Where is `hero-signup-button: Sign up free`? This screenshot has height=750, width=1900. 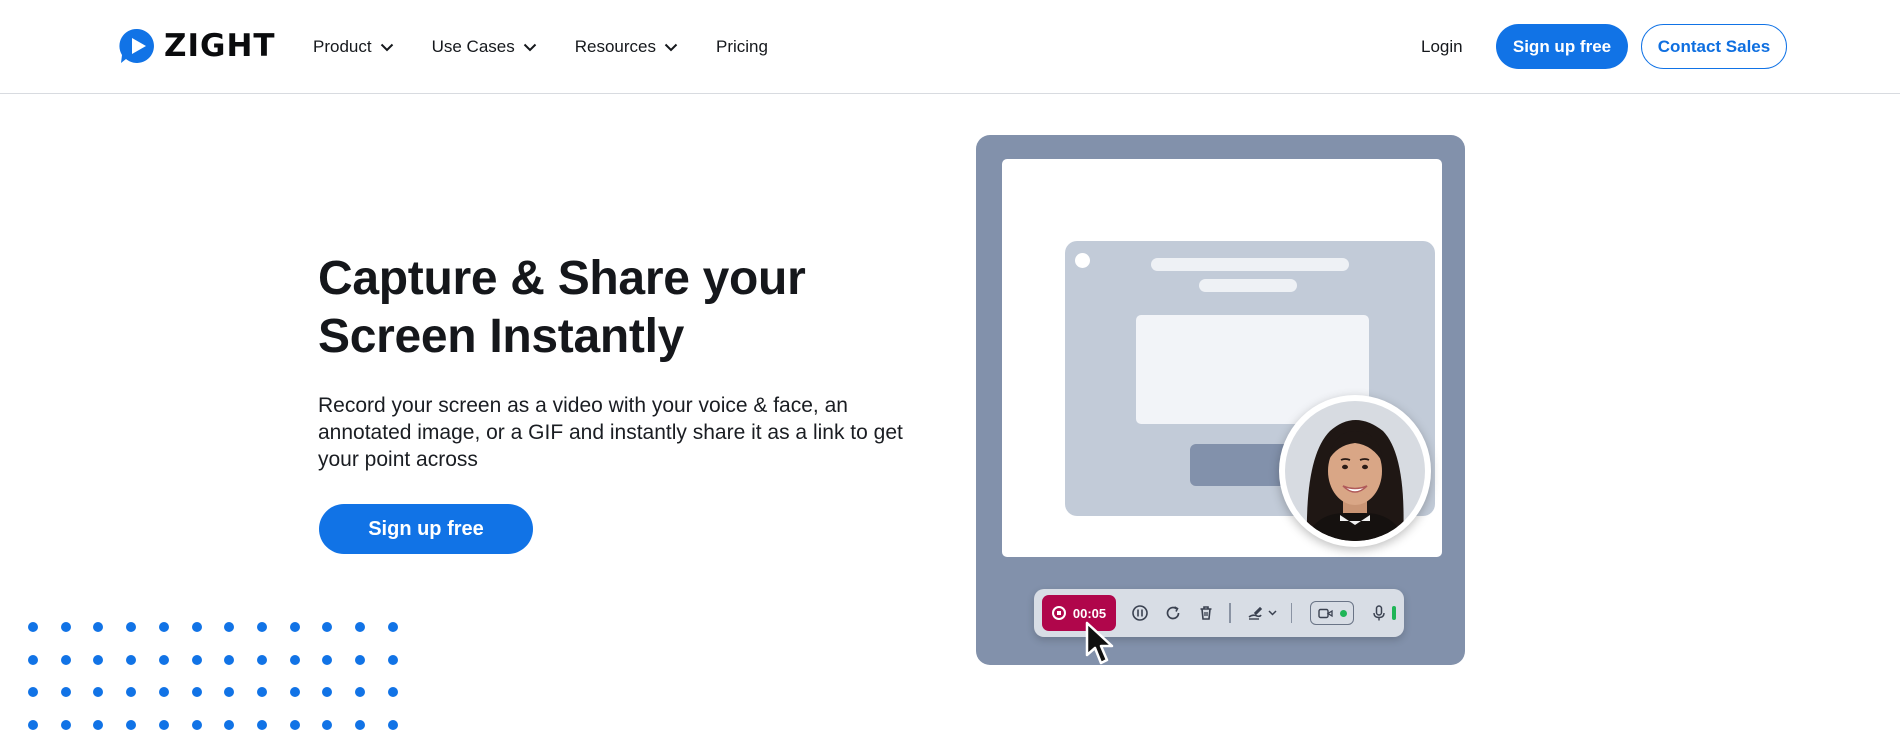
hero-signup-button: Sign up free is located at coordinates (426, 529).